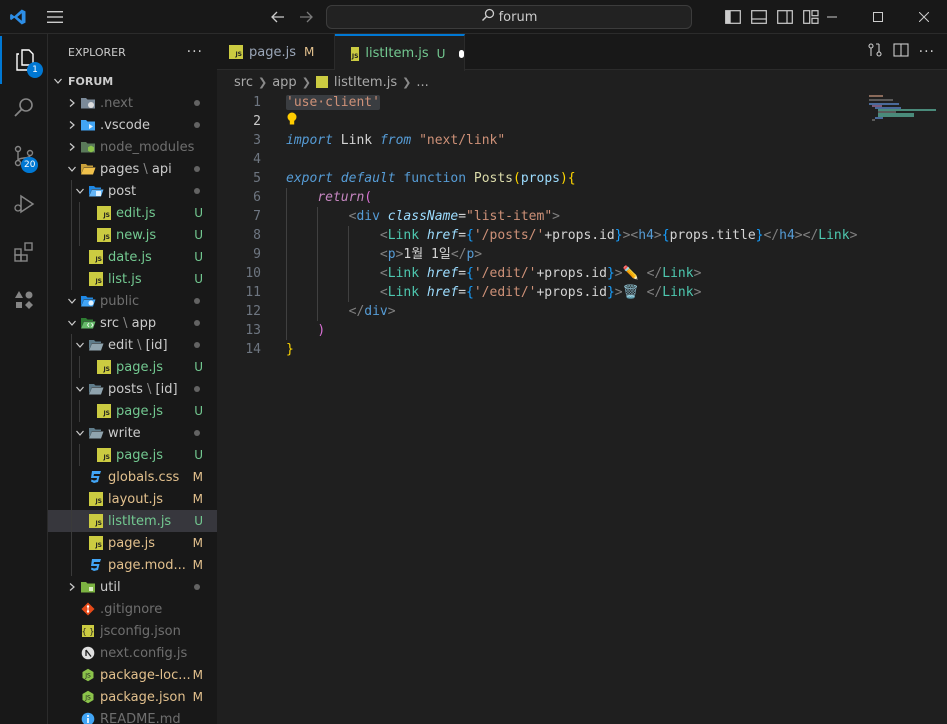 This screenshot has height=724, width=947. I want to click on file-item: page.mod... M, so click(132, 565).